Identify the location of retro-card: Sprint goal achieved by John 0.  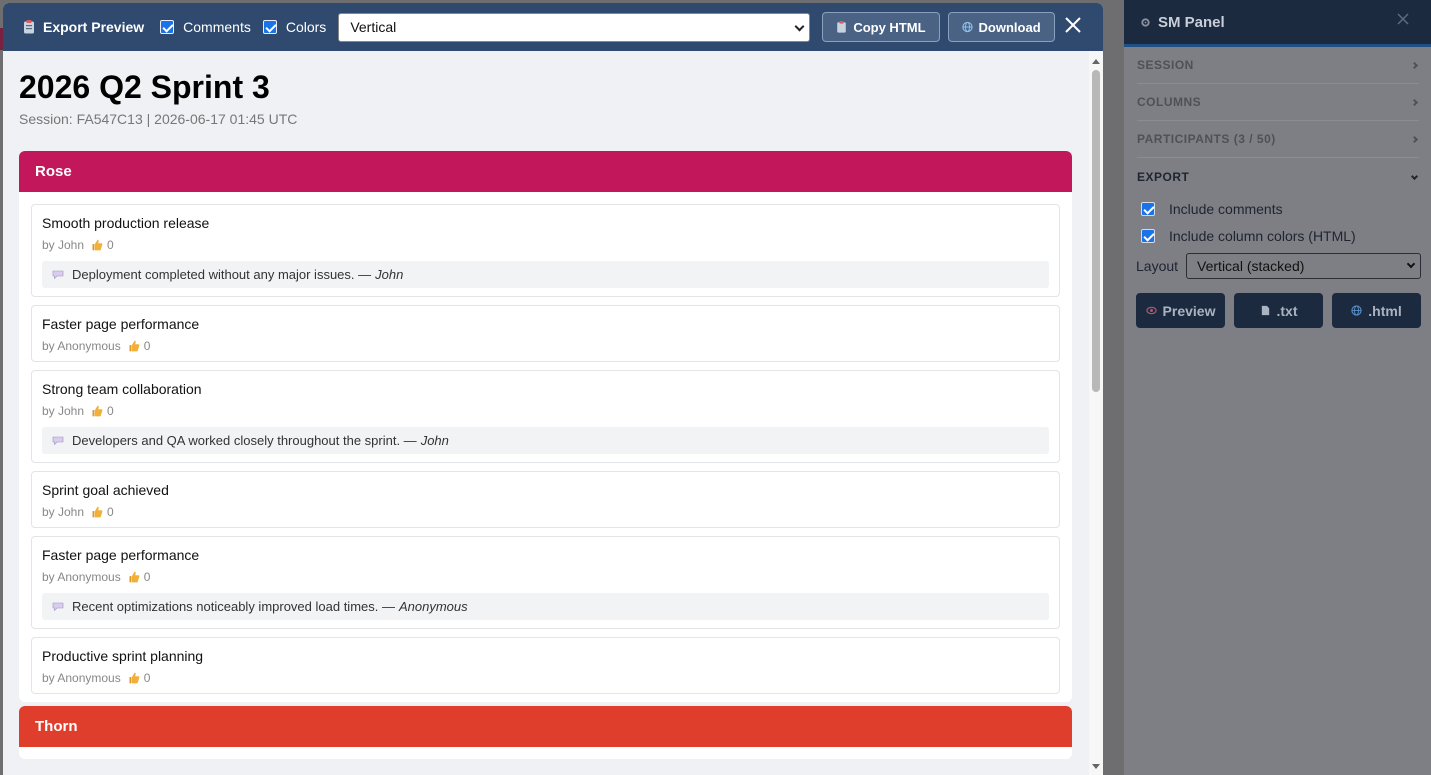
(545, 499).